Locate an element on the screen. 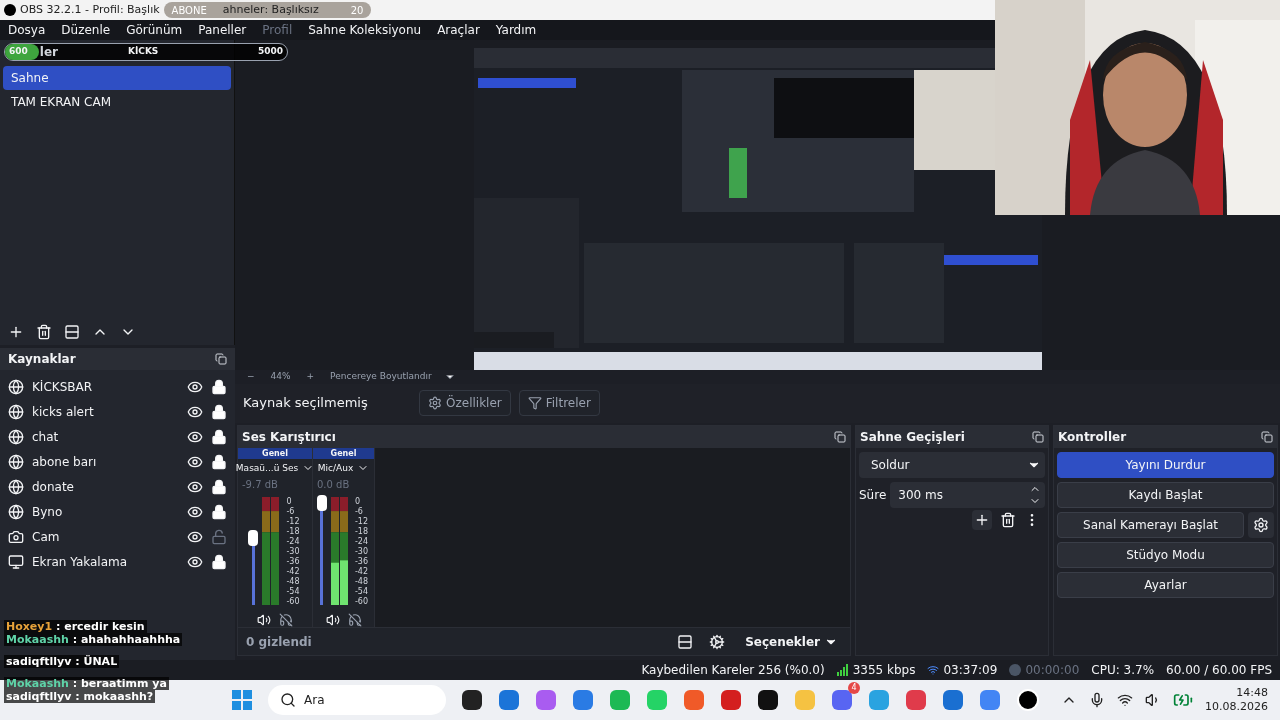 The image size is (1280, 720). kicks-goal-label: KİCKS is located at coordinates (143, 52).